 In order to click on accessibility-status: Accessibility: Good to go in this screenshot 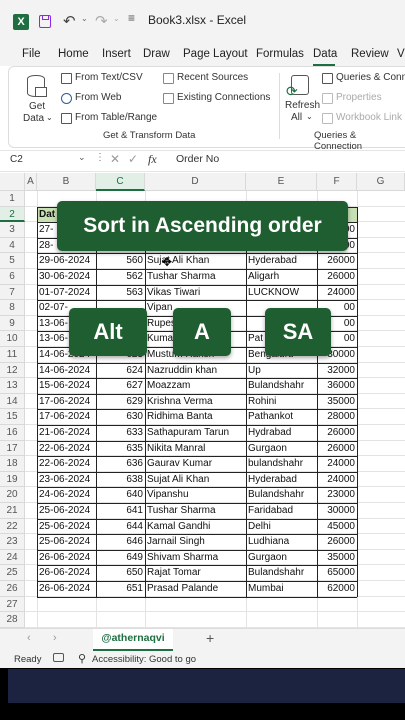, I will do `click(144, 659)`.